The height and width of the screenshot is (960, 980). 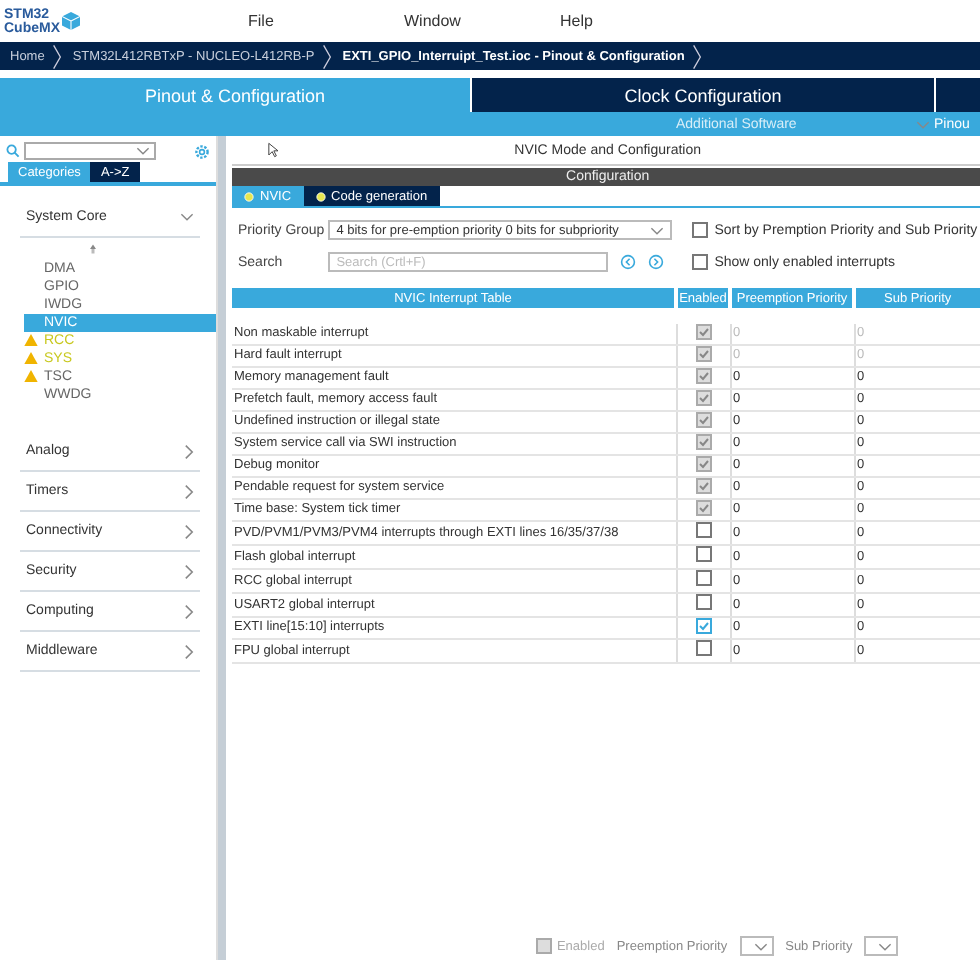 What do you see at coordinates (202, 151) in the screenshot?
I see `settings-icon` at bounding box center [202, 151].